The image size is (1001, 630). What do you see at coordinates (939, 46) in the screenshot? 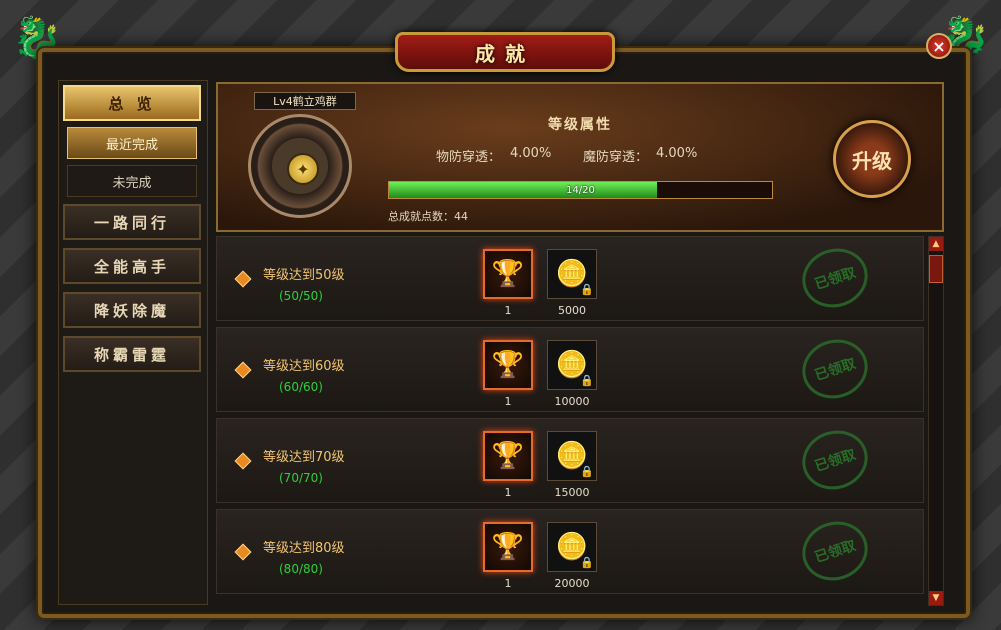
I see `close-button: ×` at bounding box center [939, 46].